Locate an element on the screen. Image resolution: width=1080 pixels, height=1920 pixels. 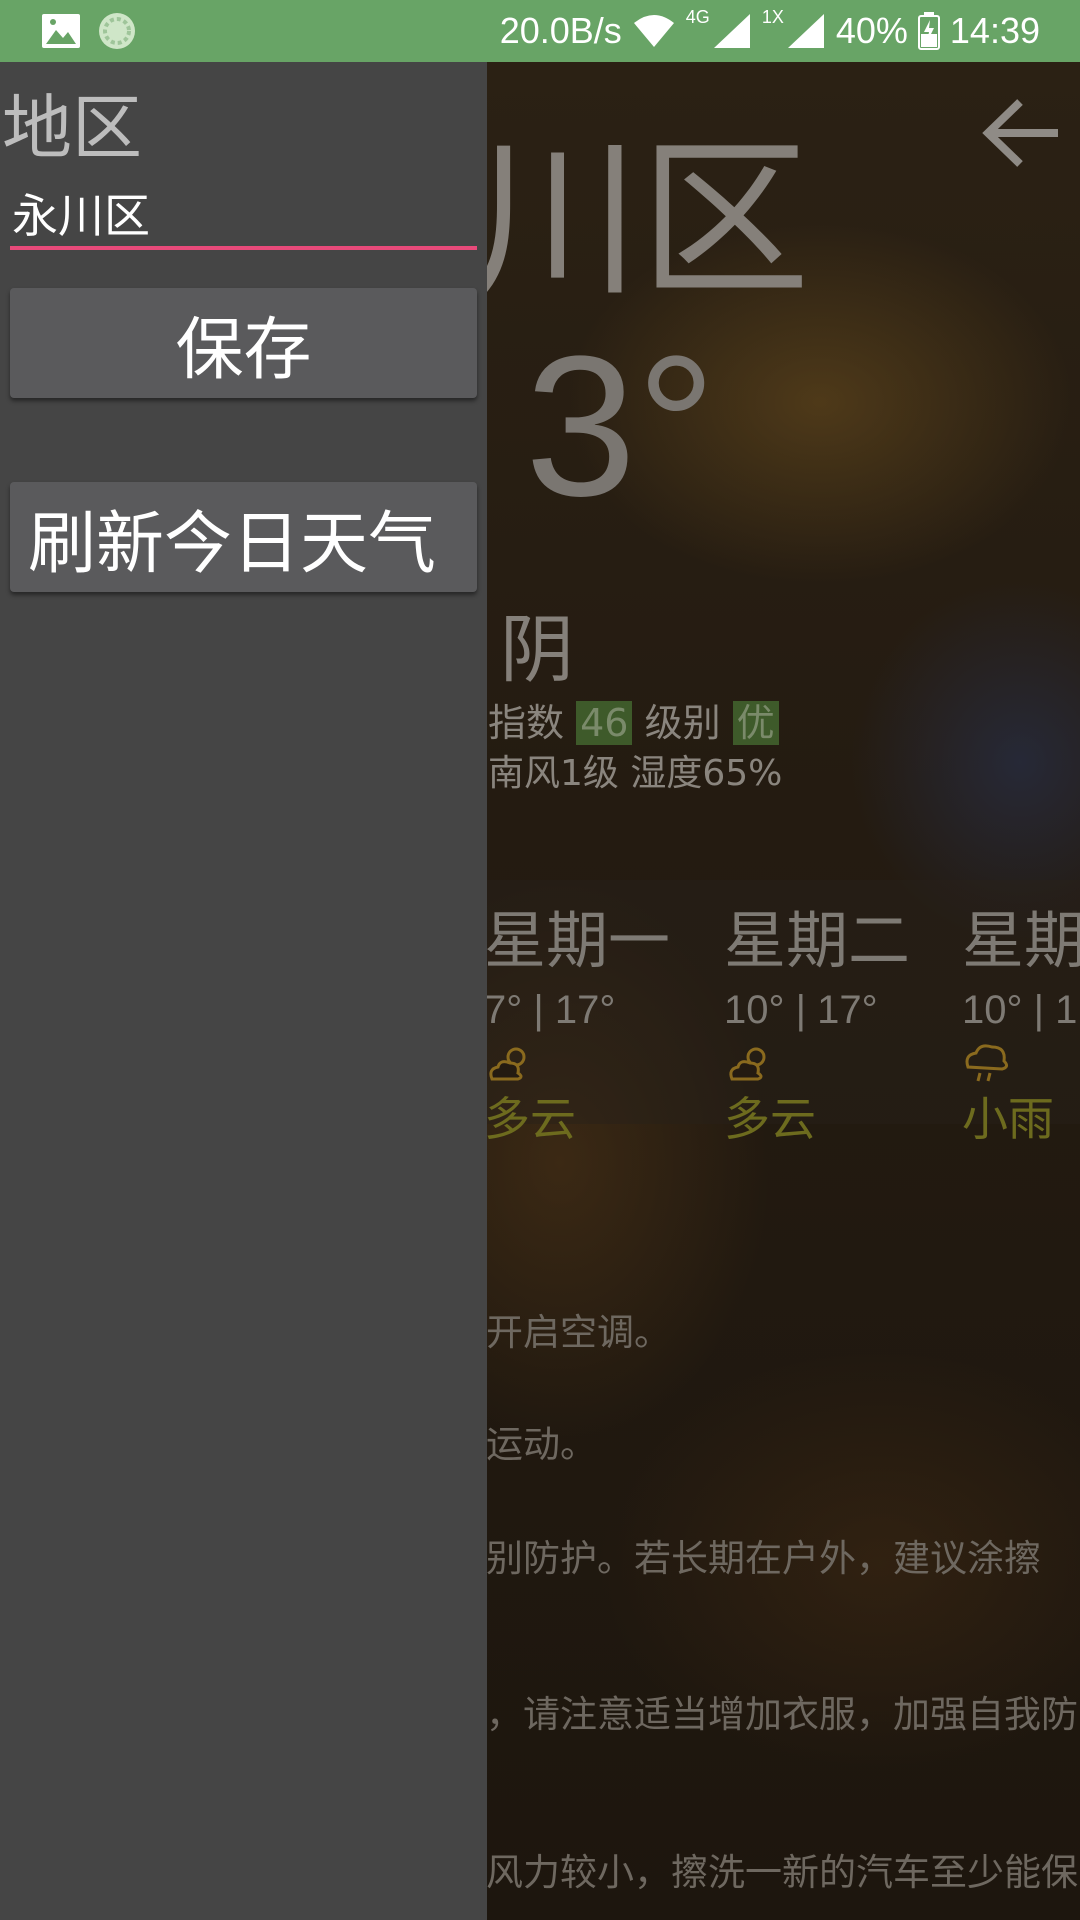
current-condition: 阴 is located at coordinates (537, 650).